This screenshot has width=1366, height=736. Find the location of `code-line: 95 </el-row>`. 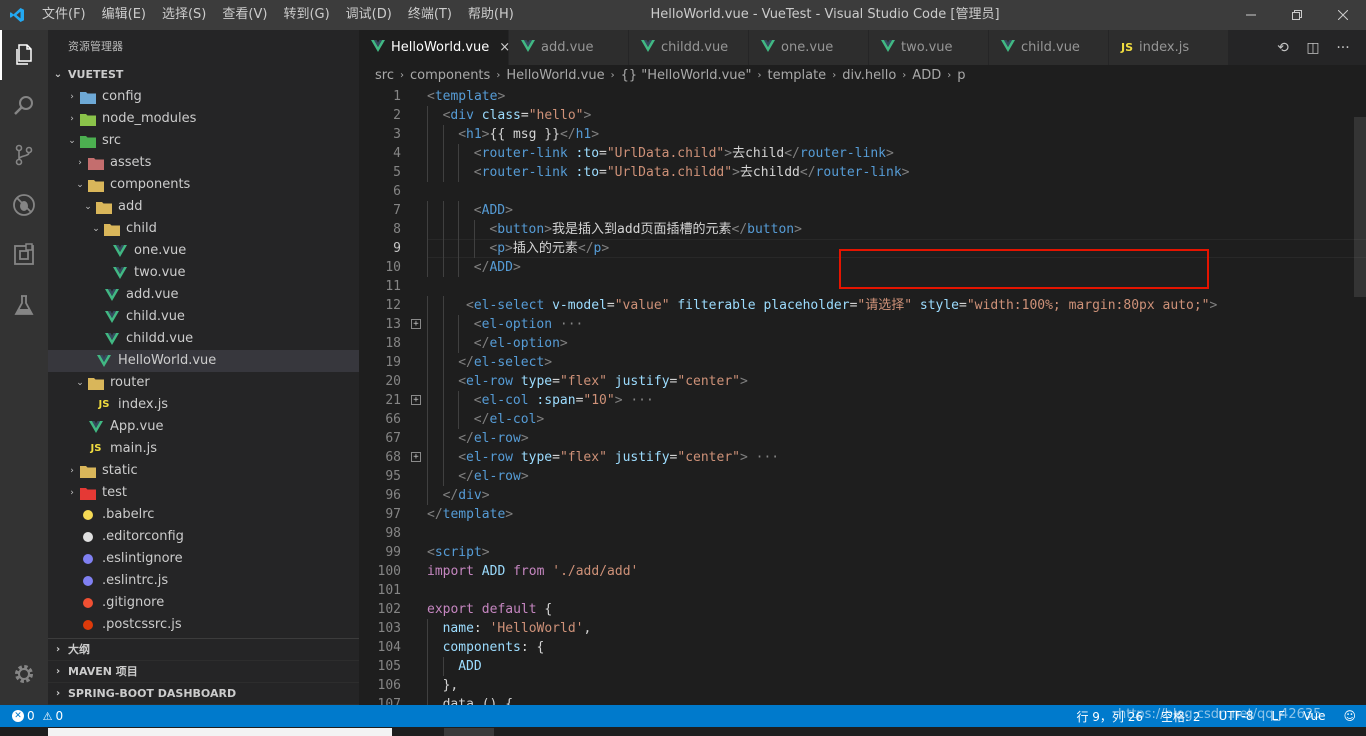

code-line: 95 </el-row> is located at coordinates (862, 476).